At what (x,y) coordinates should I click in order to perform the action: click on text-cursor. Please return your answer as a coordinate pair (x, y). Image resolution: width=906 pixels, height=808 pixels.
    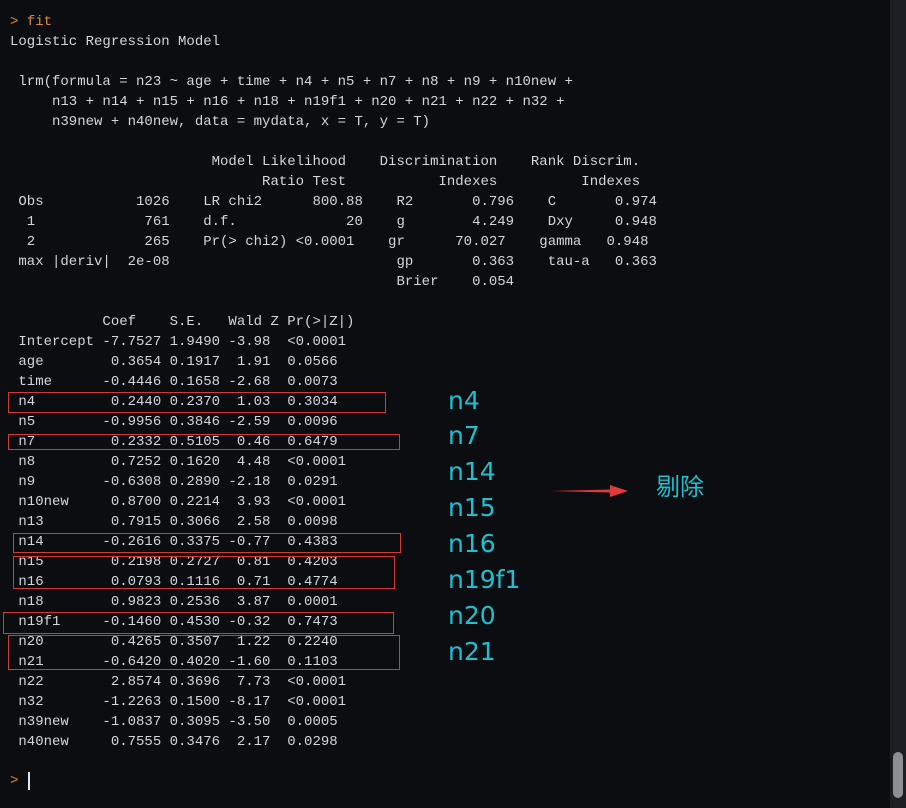
    Looking at the image, I should click on (29, 781).